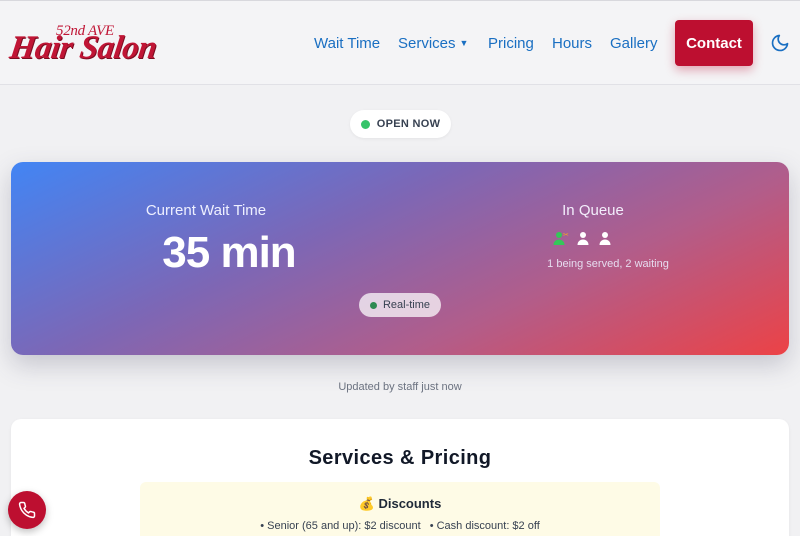 This screenshot has width=800, height=536. I want to click on open-status-badge: OPEN NOW, so click(400, 124).